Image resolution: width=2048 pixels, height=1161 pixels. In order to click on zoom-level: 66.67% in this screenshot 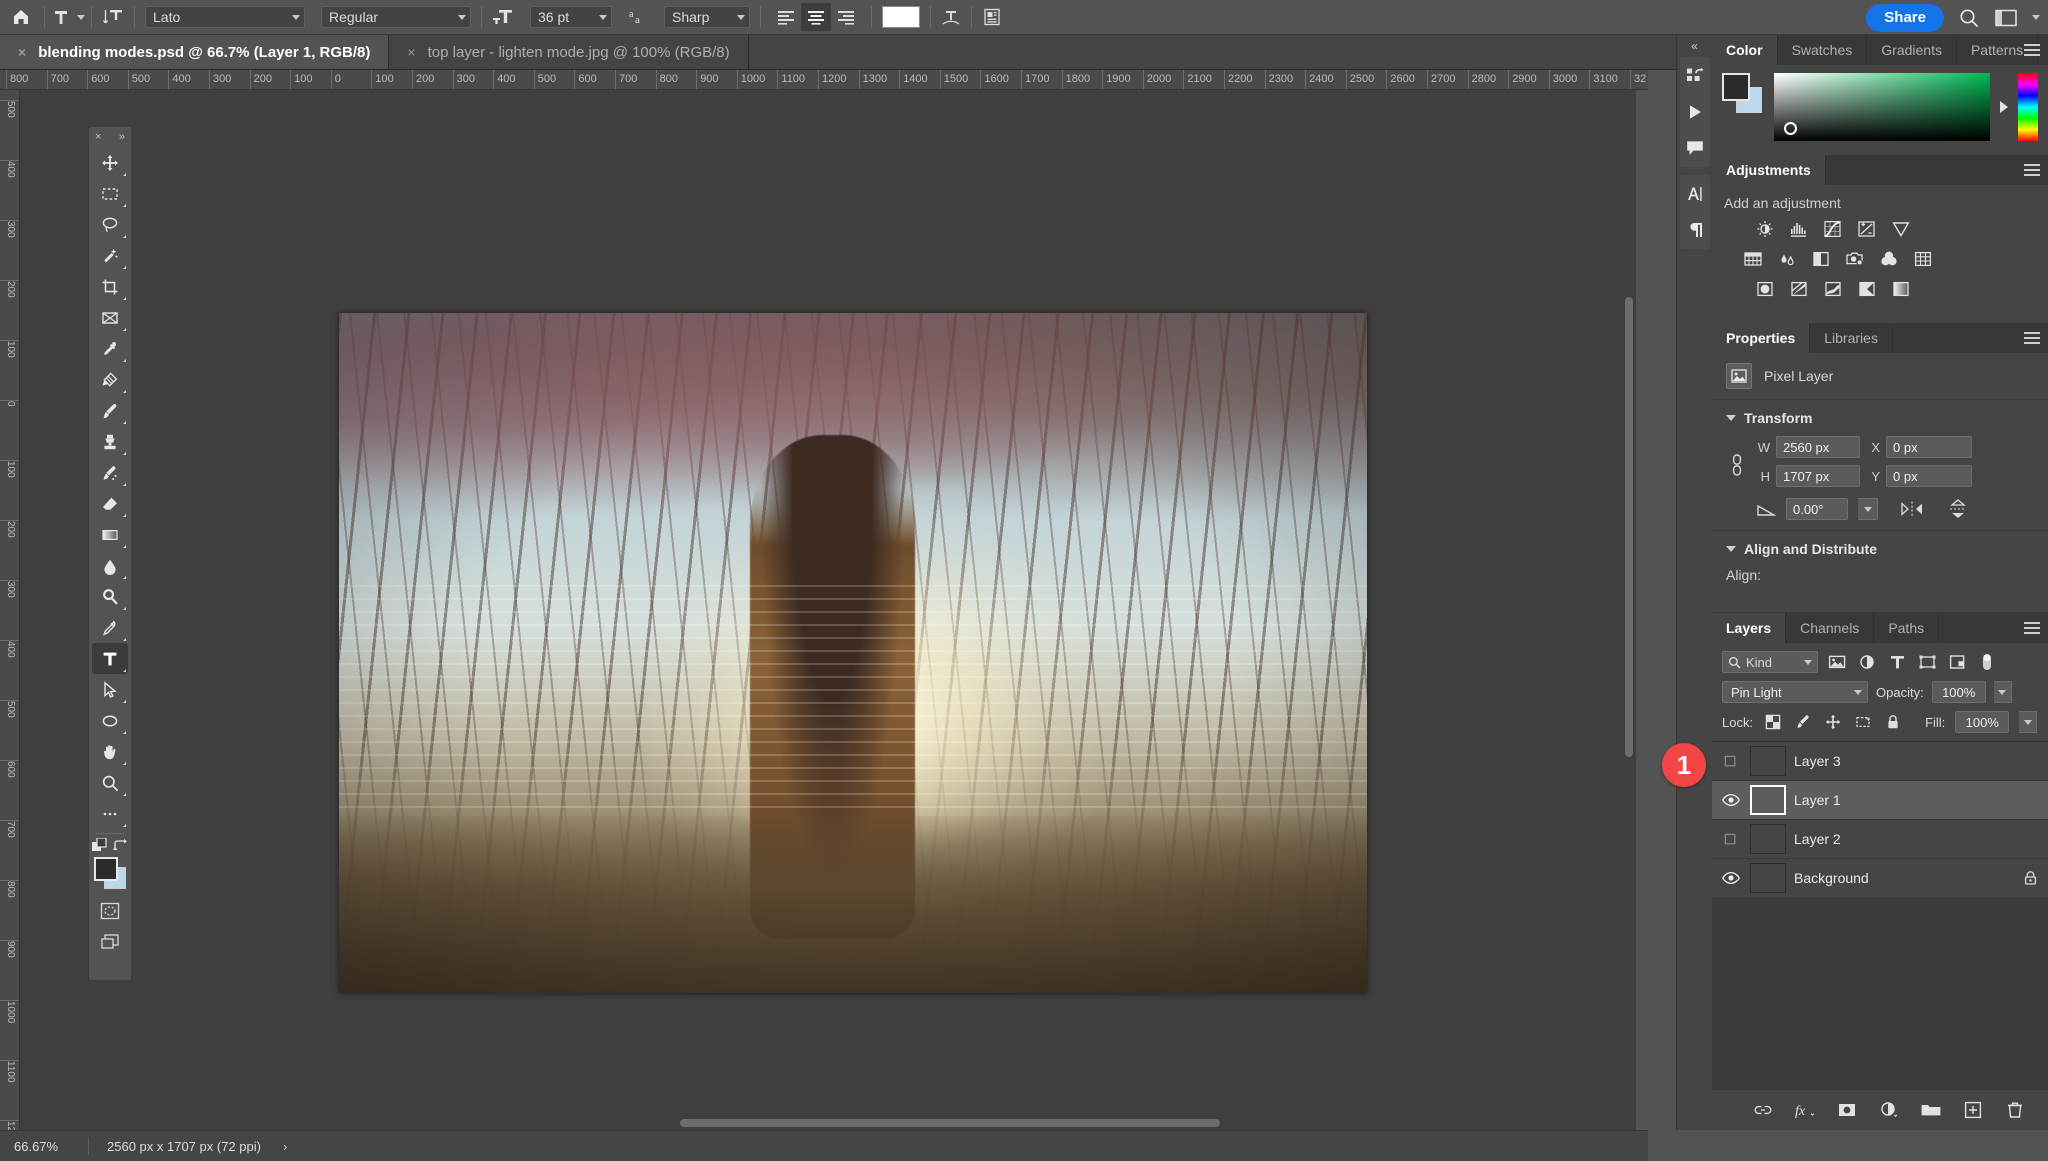, I will do `click(44, 1146)`.